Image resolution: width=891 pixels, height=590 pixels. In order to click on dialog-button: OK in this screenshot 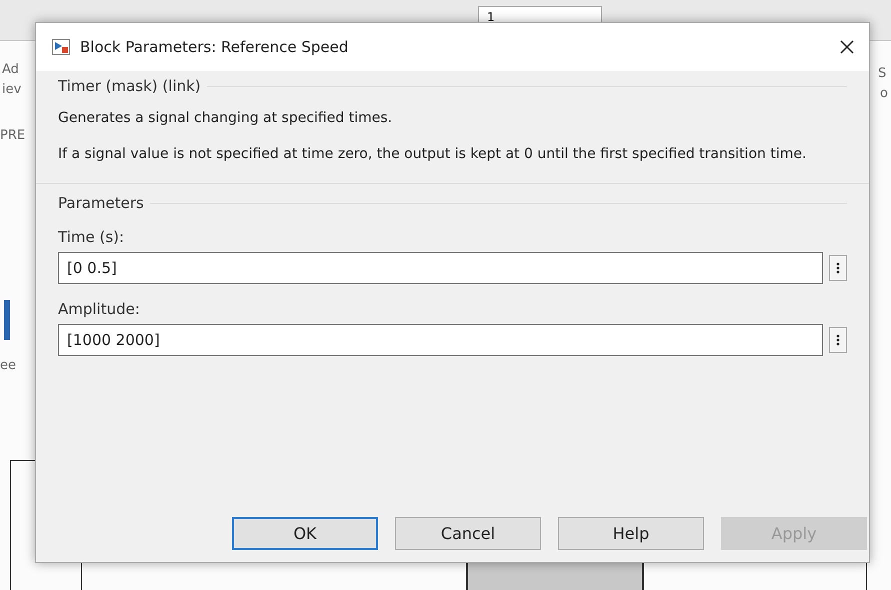, I will do `click(305, 533)`.